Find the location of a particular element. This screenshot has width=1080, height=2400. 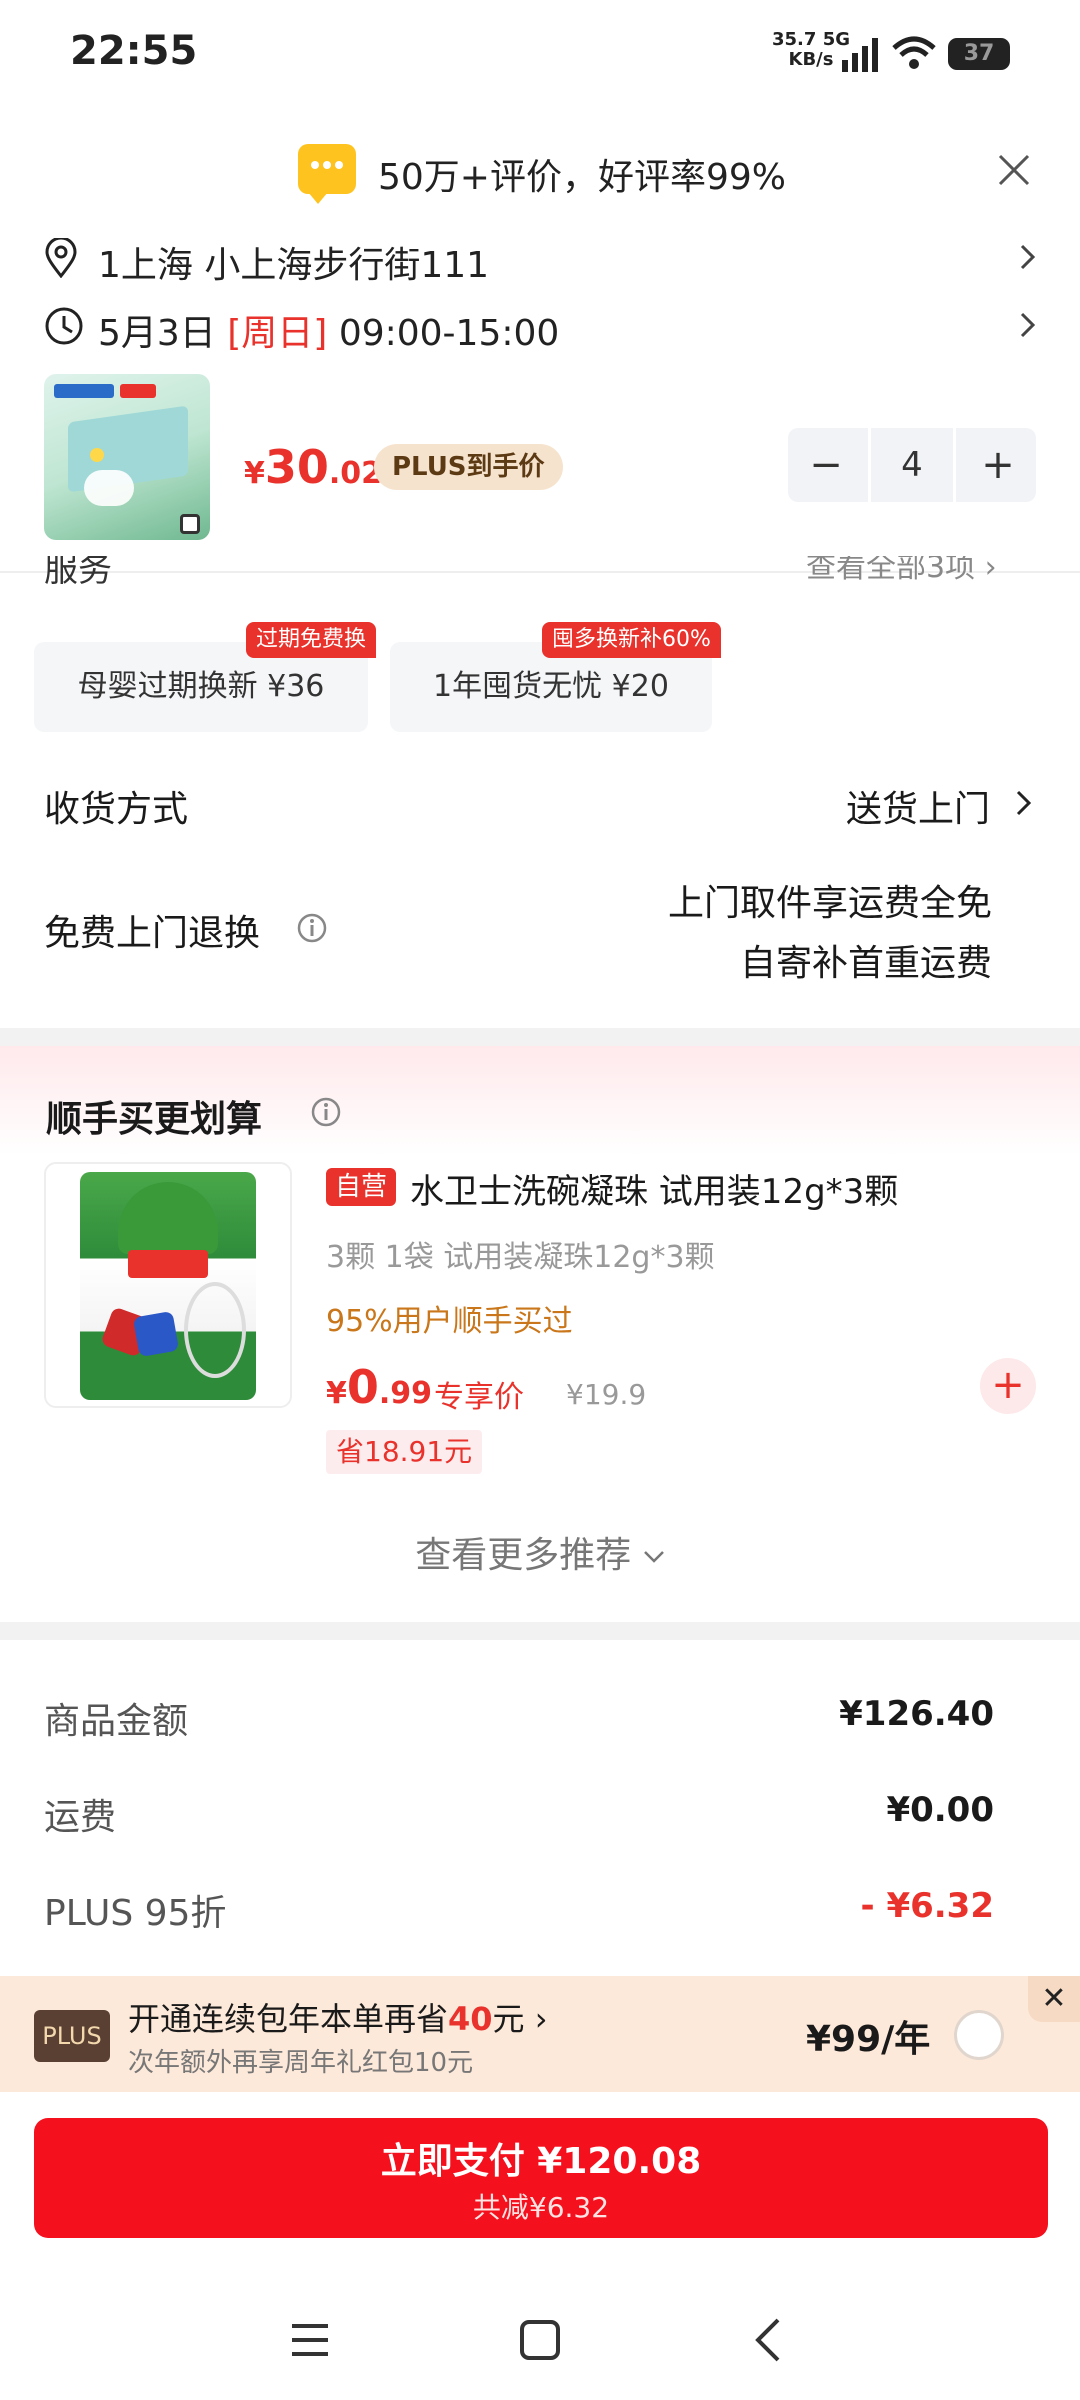

clock-icon is located at coordinates (64, 326).